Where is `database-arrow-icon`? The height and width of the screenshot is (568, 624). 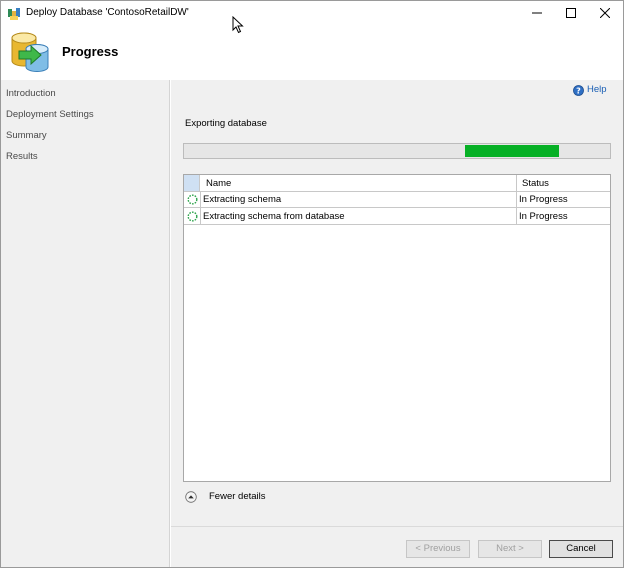 database-arrow-icon is located at coordinates (31, 52).